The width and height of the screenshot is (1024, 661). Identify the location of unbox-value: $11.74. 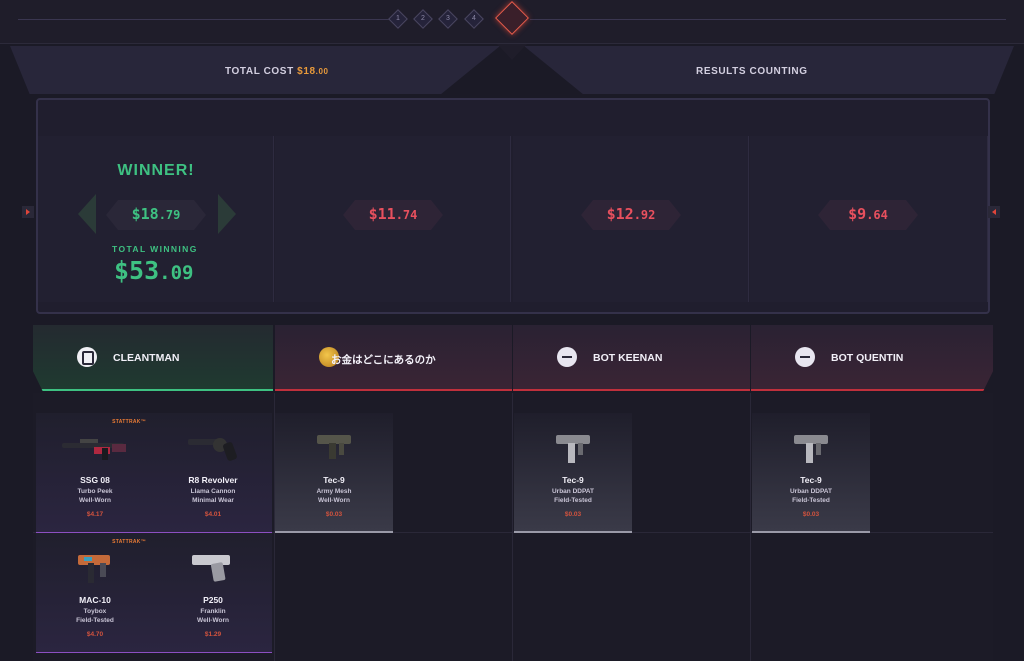
(393, 214).